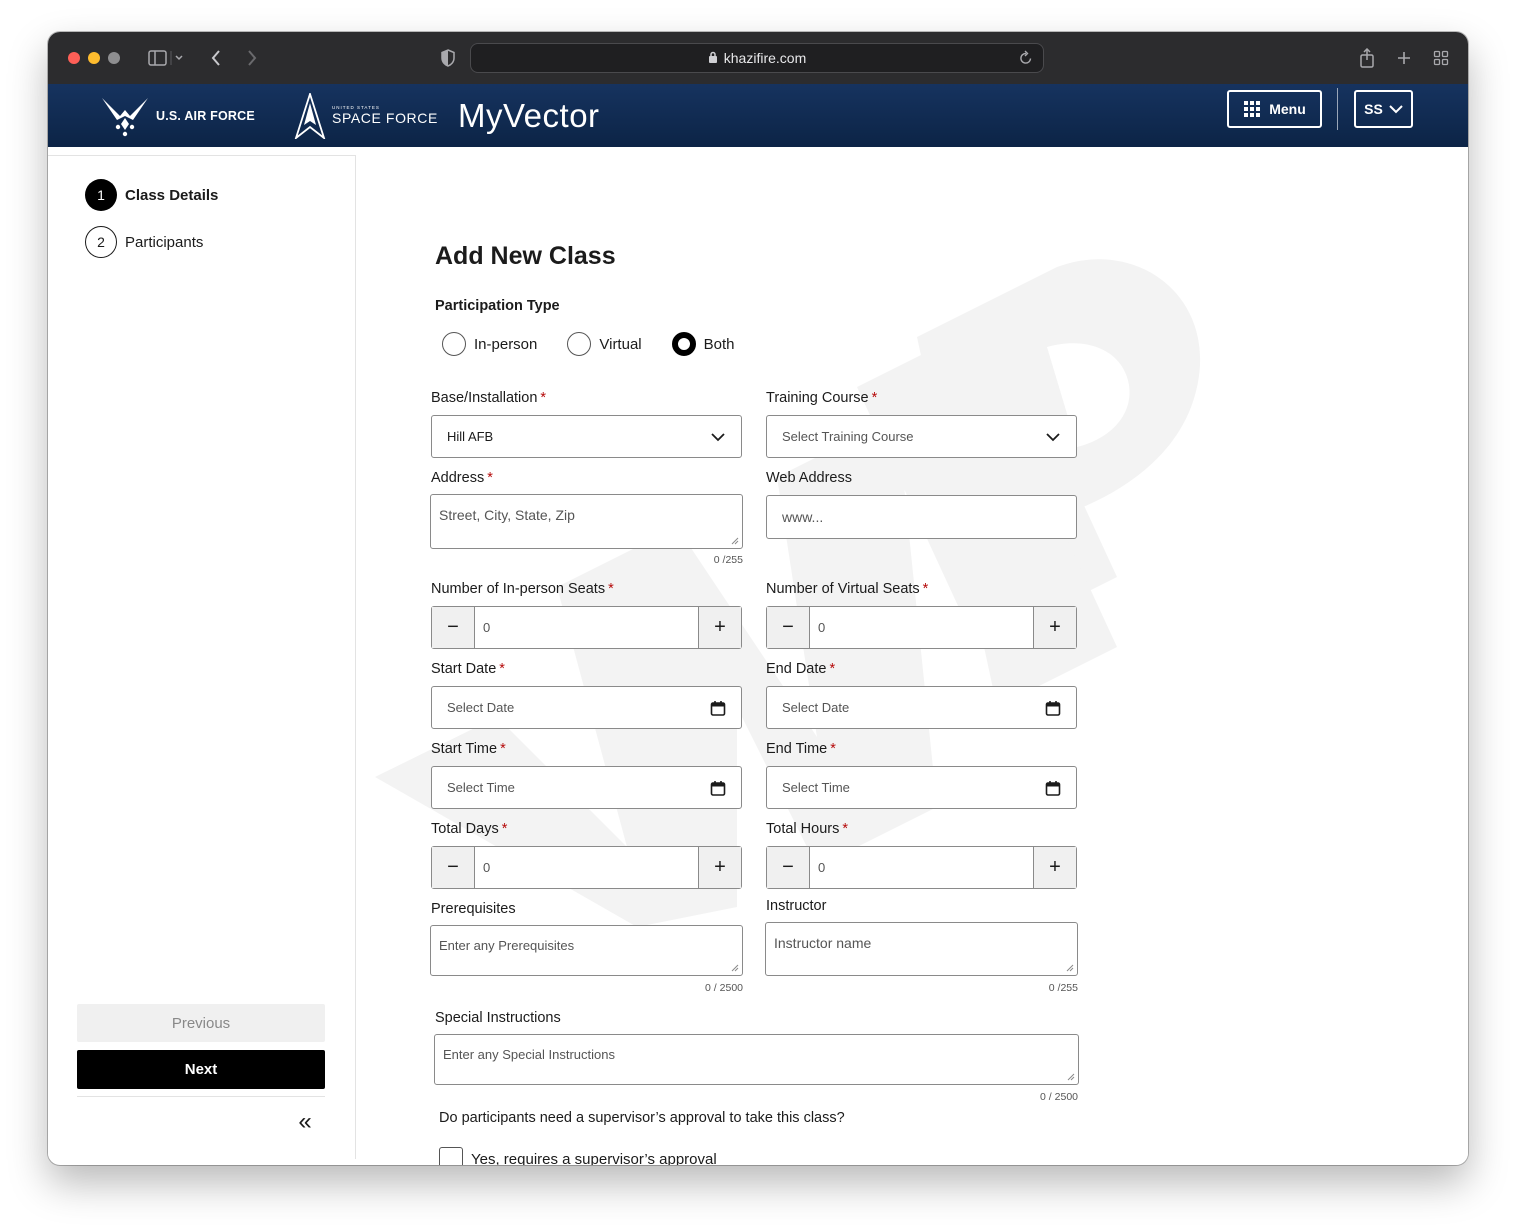 Image resolution: width=1516 pixels, height=1230 pixels. I want to click on step-participants: 2 Participants, so click(144, 242).